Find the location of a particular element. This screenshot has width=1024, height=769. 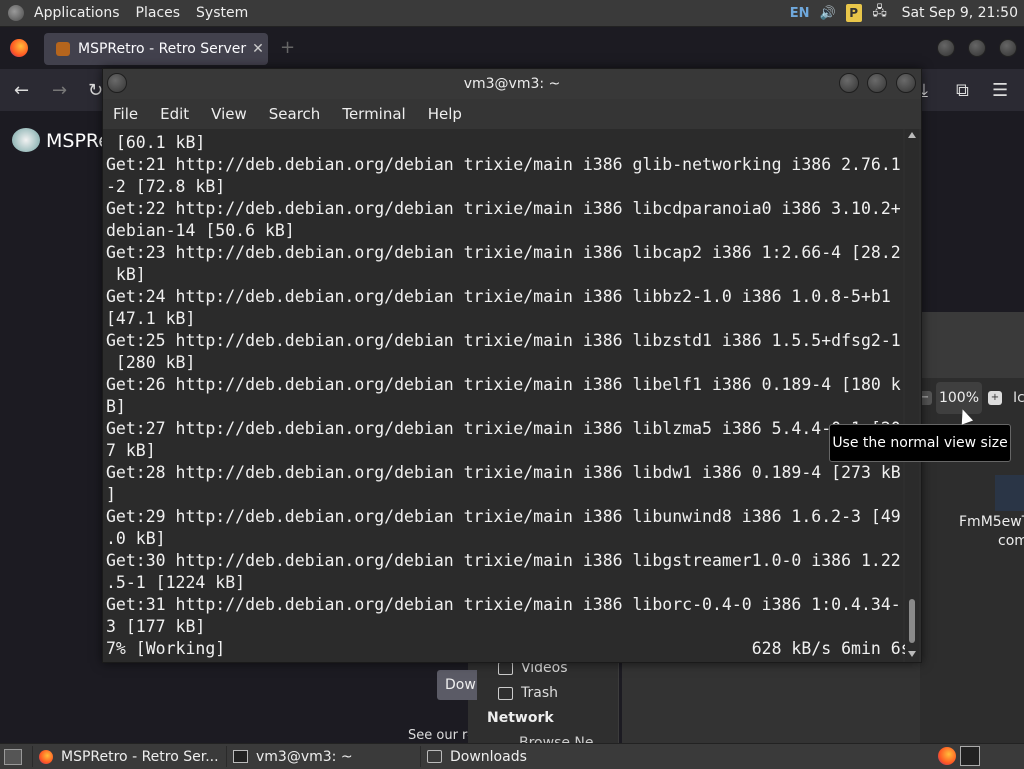

keyboard-layout-indicator: EN is located at coordinates (800, 13).